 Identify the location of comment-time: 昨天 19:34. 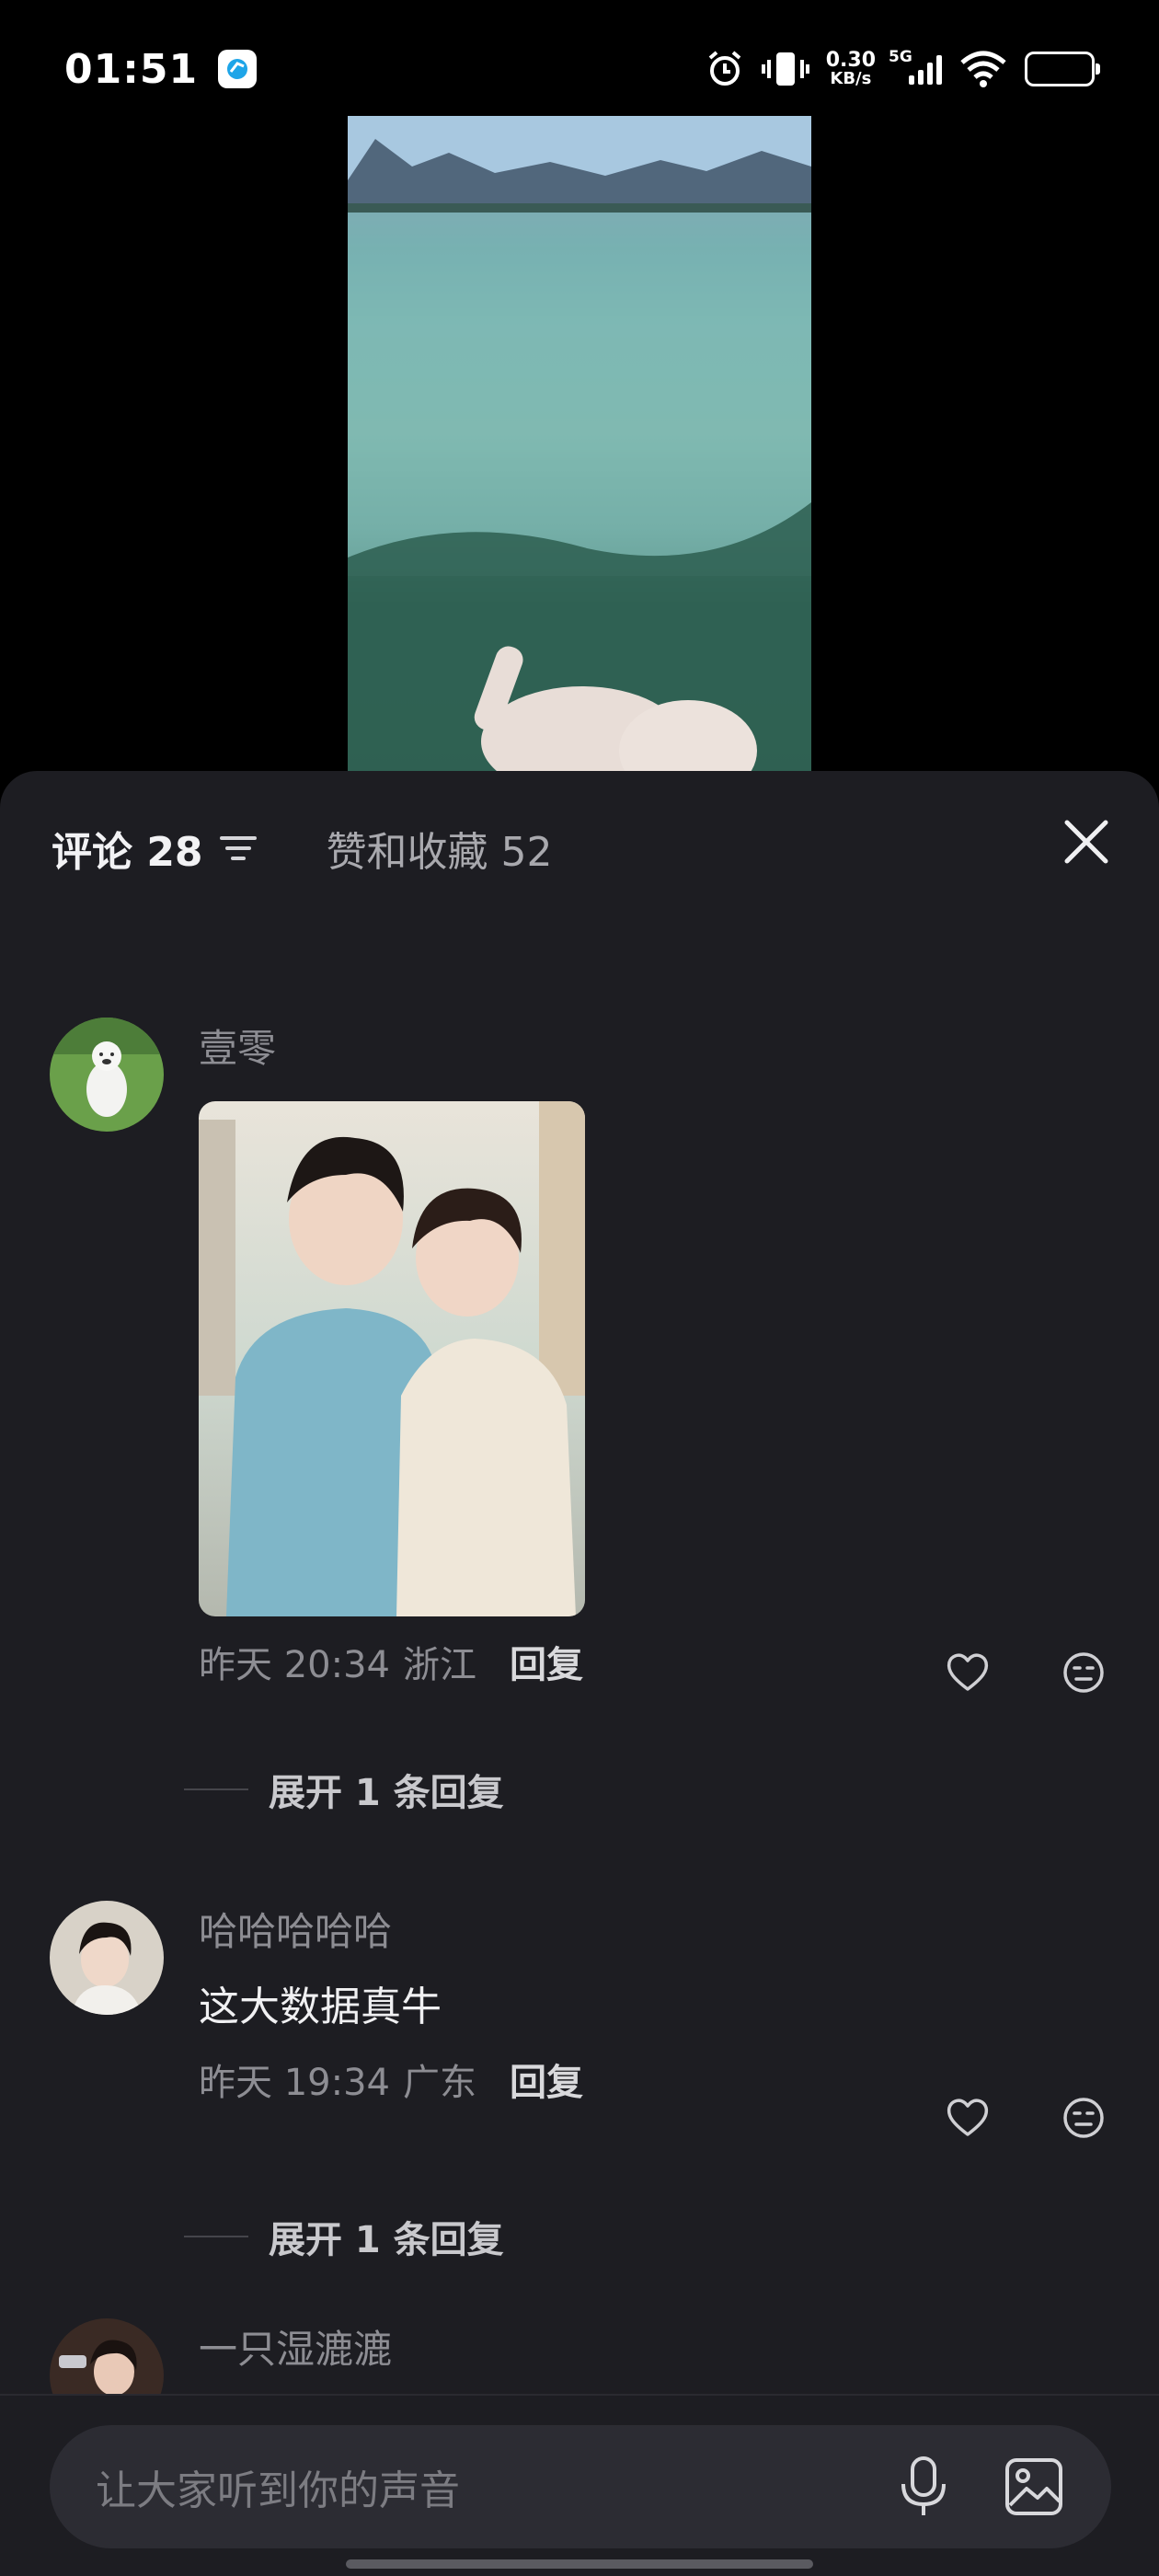
(294, 2083).